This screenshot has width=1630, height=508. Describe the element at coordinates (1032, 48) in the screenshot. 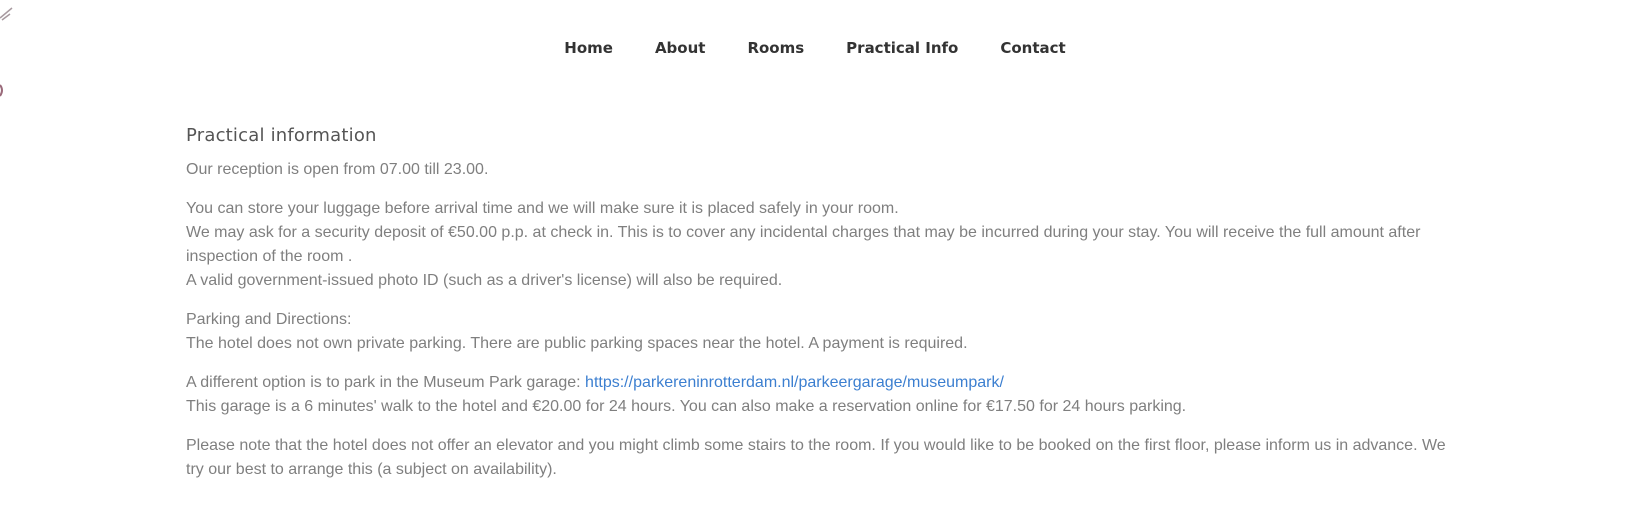

I see `nav-contact-link: Contact` at that location.